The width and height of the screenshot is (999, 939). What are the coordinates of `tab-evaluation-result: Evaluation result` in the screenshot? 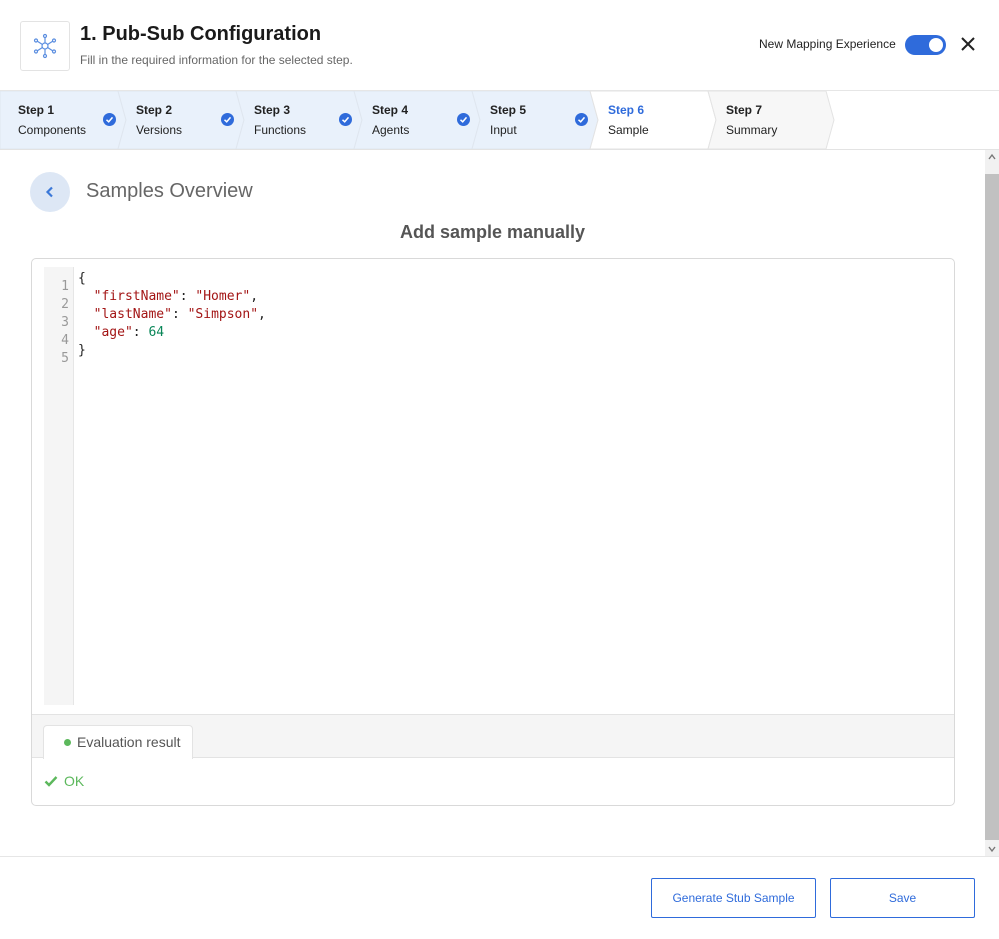 It's located at (118, 742).